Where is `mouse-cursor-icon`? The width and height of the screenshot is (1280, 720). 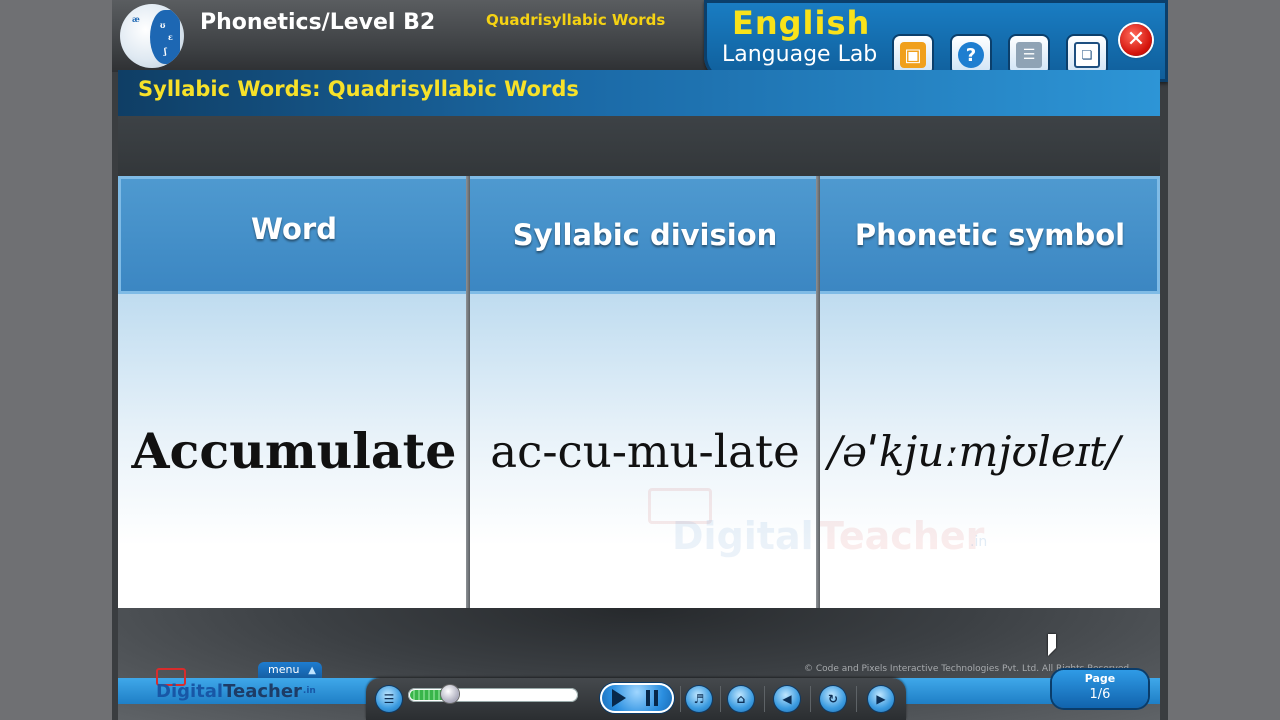 mouse-cursor-icon is located at coordinates (1052, 645).